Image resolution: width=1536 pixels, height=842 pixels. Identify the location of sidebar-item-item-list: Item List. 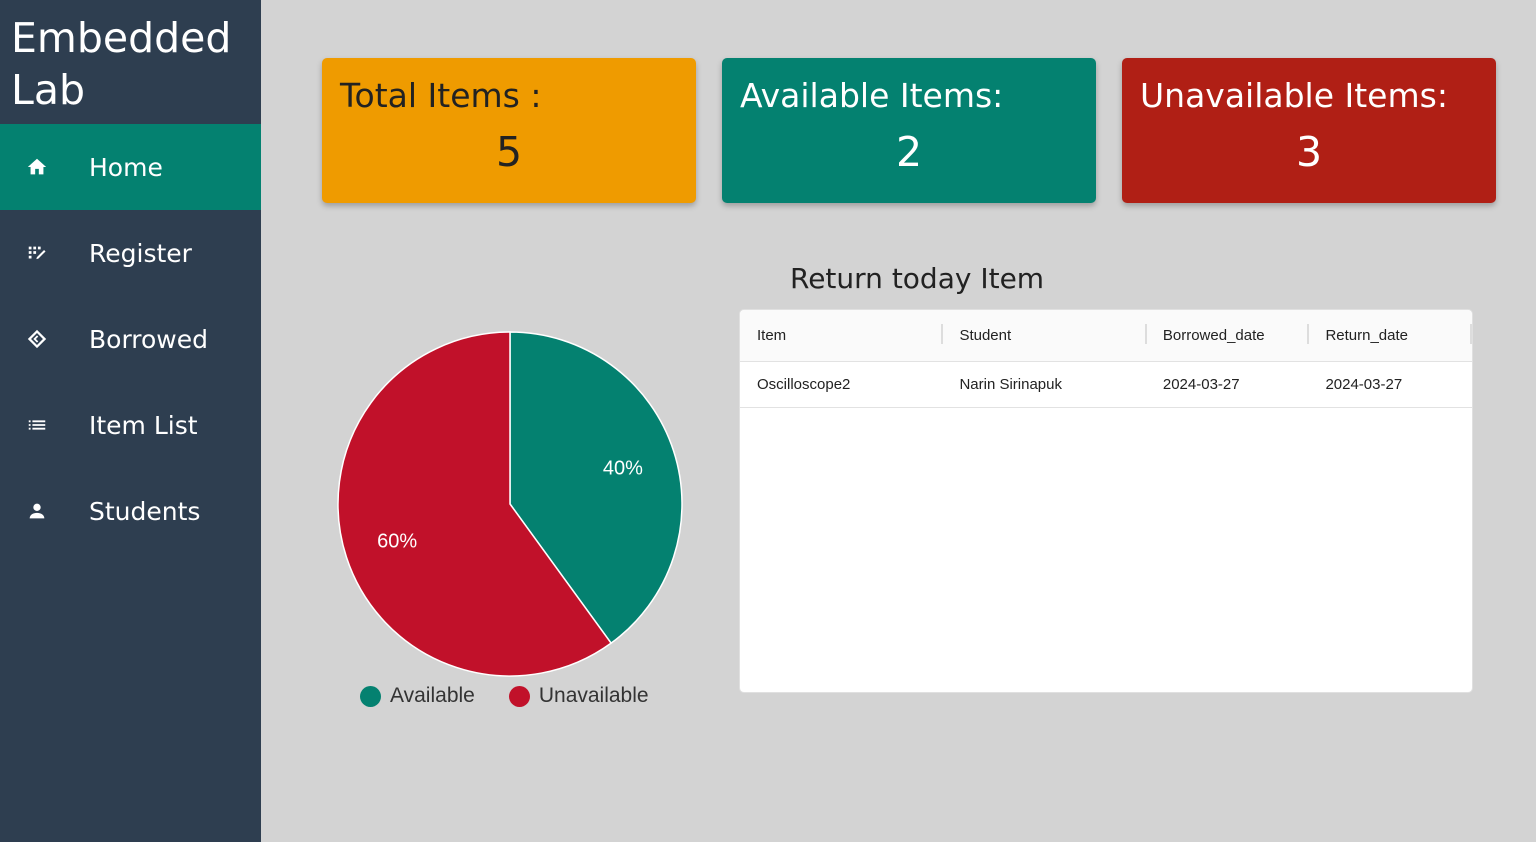
(130, 425).